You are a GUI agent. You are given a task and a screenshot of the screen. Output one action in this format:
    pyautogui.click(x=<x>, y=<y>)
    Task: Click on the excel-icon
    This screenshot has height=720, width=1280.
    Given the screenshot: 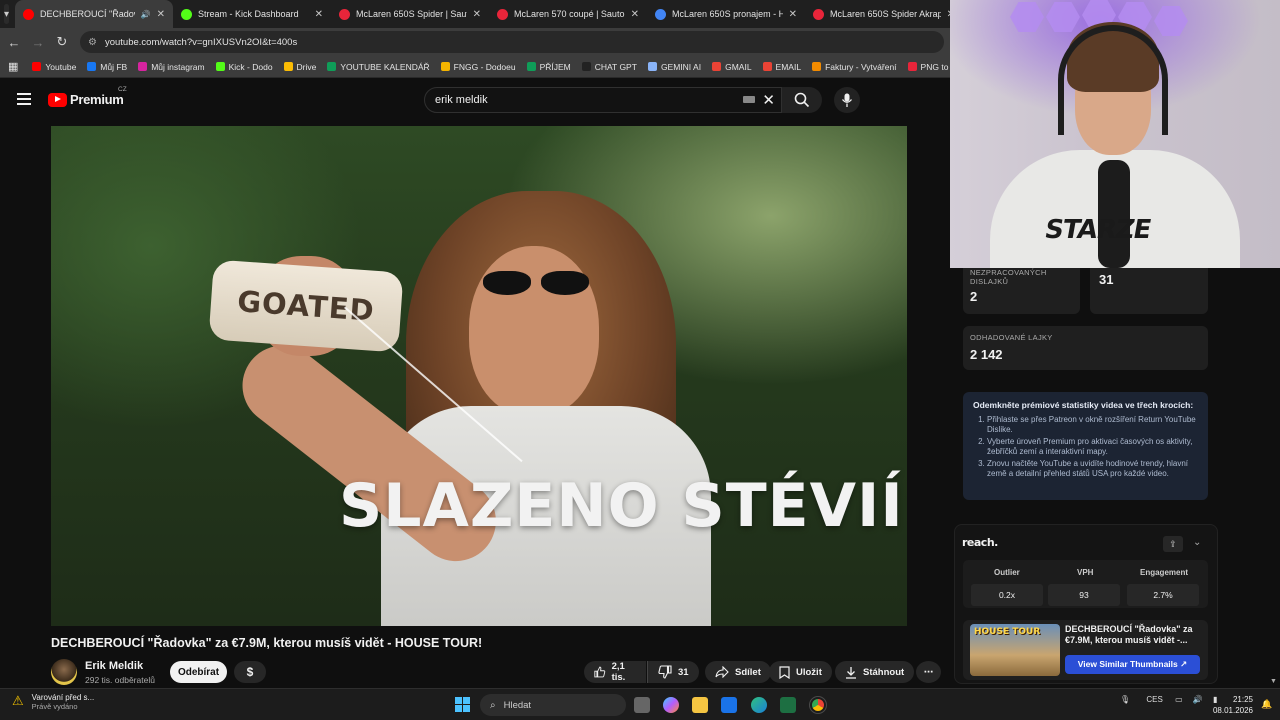 What is the action you would take?
    pyautogui.click(x=788, y=705)
    